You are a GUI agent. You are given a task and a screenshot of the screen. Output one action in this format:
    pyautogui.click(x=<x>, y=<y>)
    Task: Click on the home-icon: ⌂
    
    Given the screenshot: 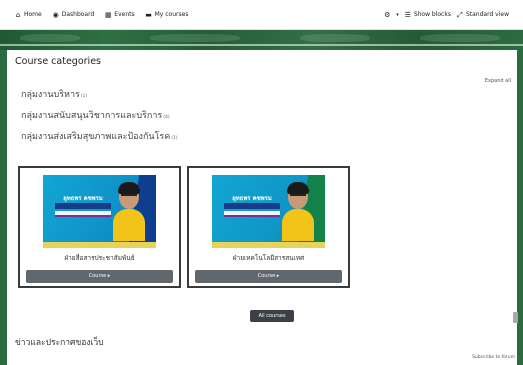 What is the action you would take?
    pyautogui.click(x=18, y=14)
    